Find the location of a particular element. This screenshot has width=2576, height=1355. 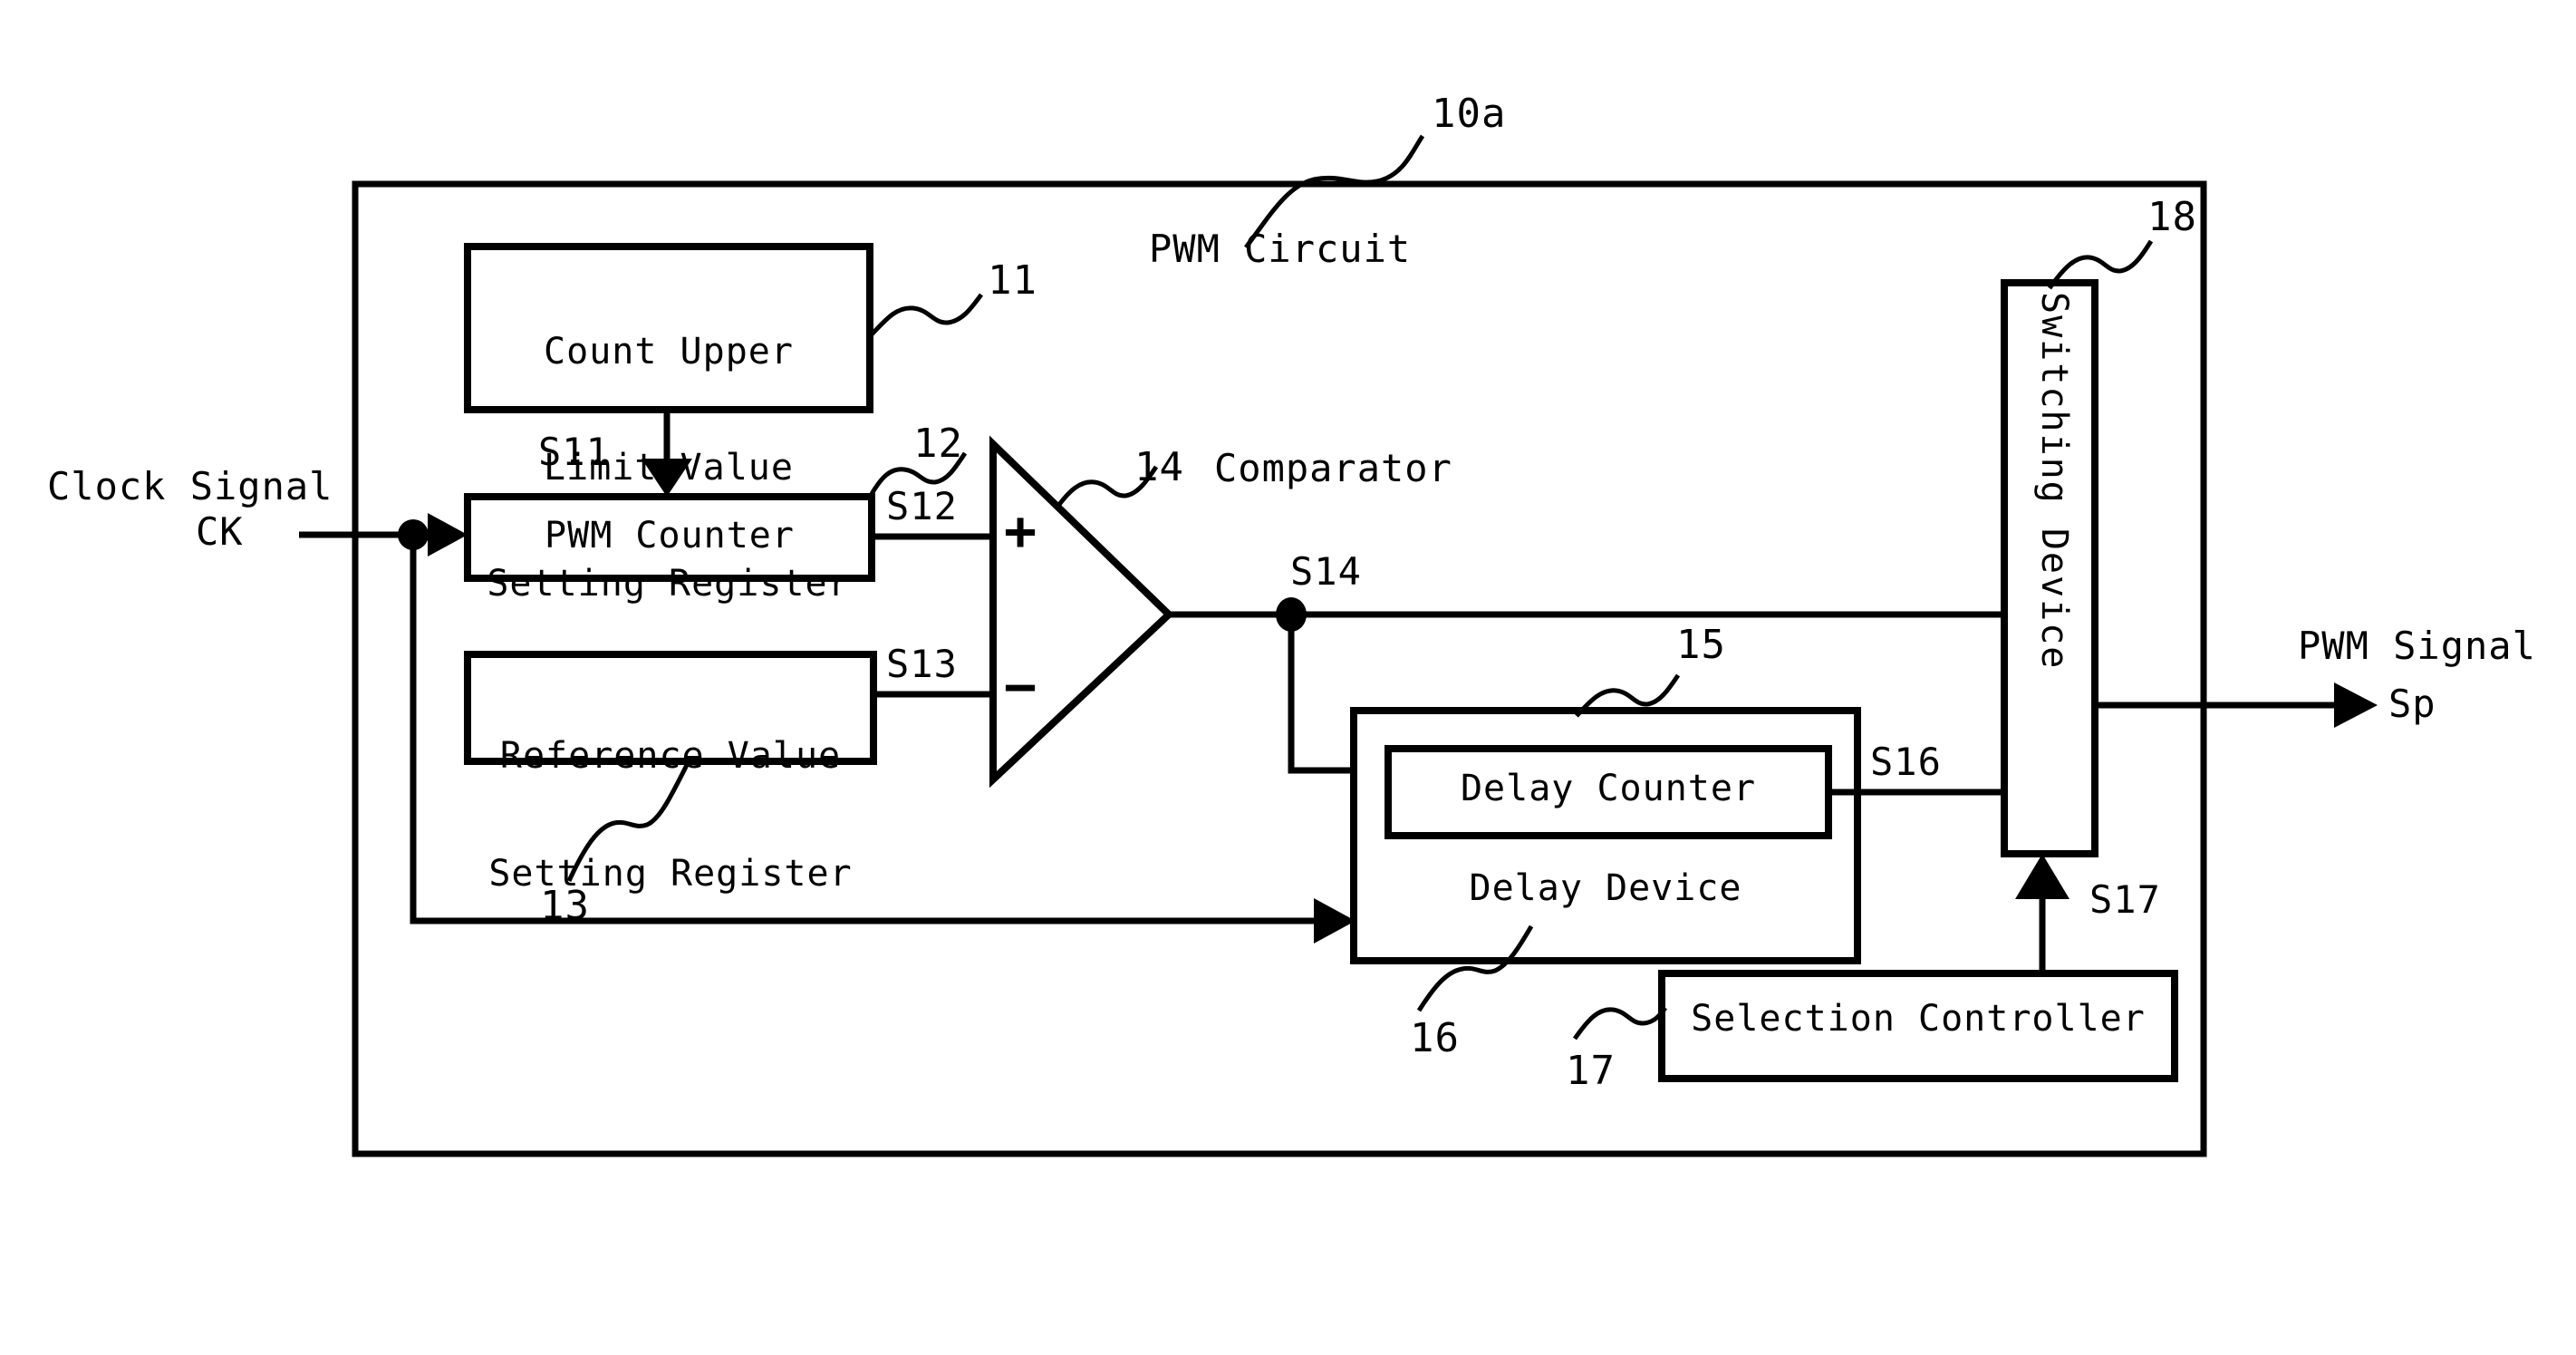

comparator-label: Comparator is located at coordinates (1333, 468).